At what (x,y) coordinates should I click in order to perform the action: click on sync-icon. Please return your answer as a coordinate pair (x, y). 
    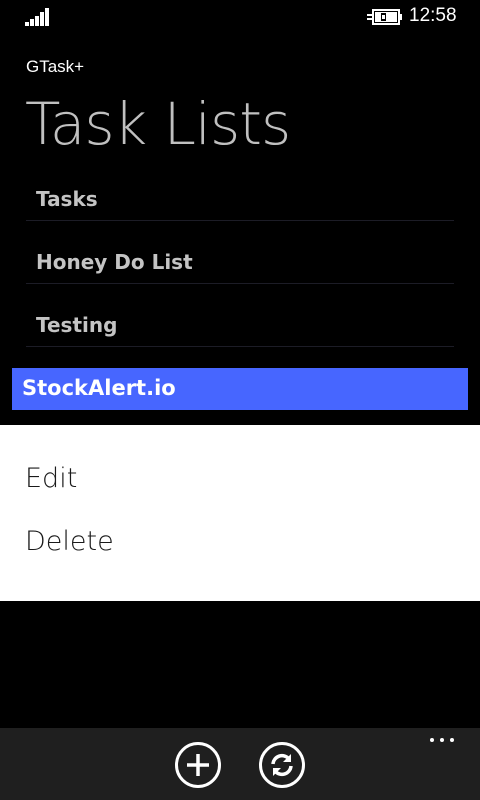
    Looking at the image, I should click on (282, 765).